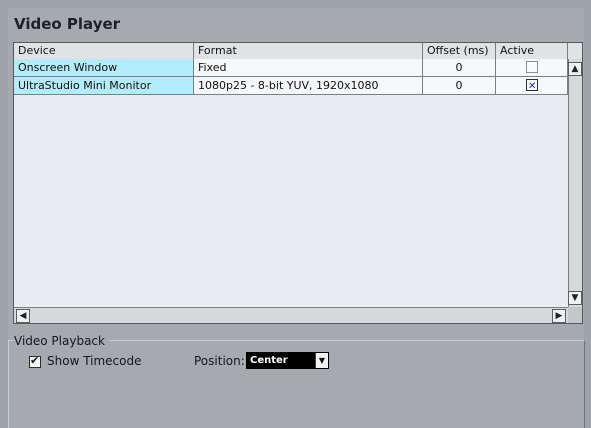  Describe the element at coordinates (104, 85) in the screenshot. I see `device-cell: UltraStudio Mini Monitor` at that location.